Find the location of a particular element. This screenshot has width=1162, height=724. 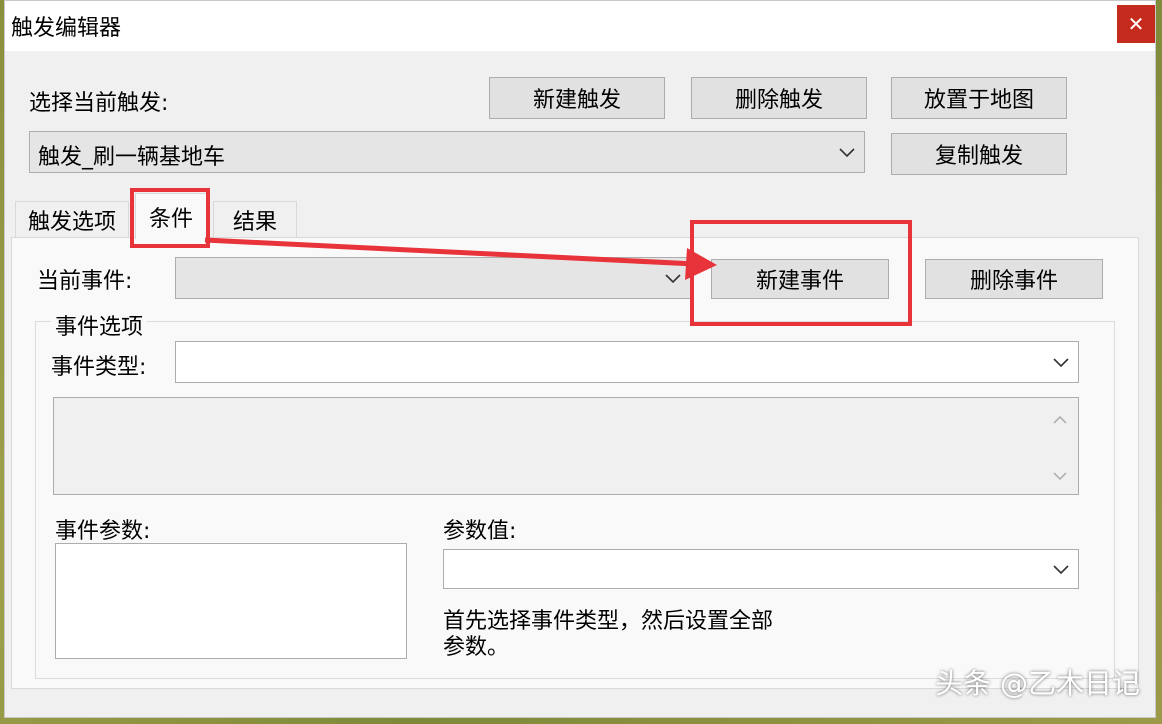

close-icon: ✕ is located at coordinates (1136, 24).